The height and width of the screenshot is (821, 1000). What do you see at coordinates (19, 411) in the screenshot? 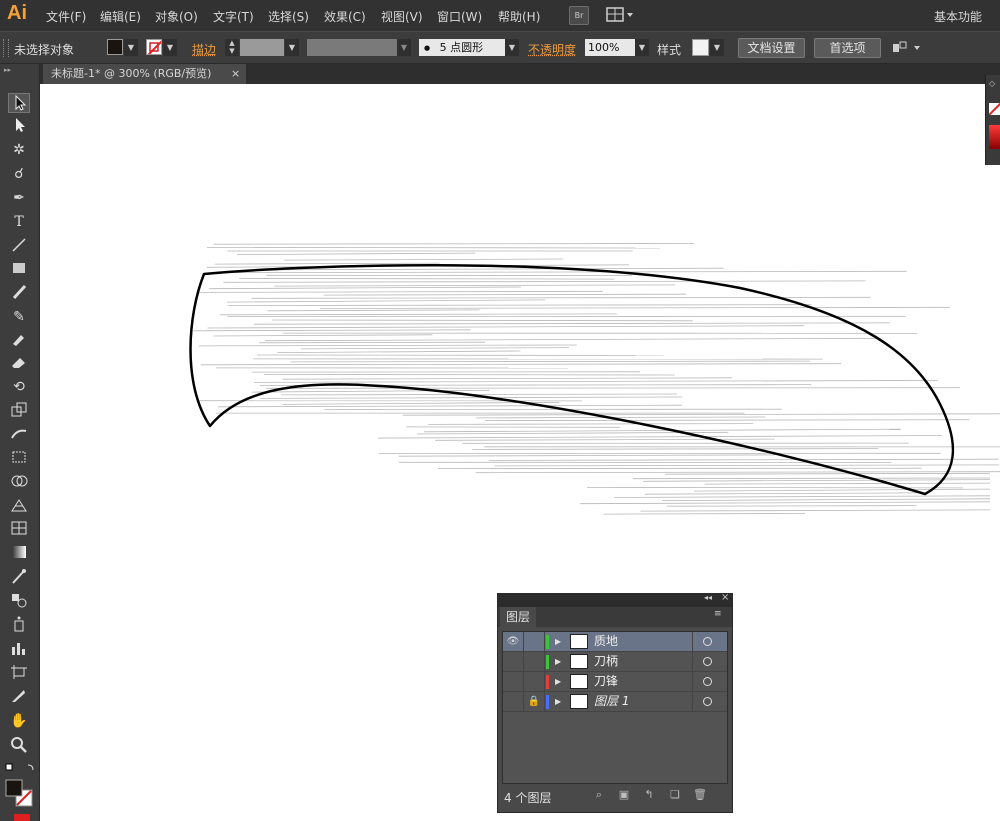
I see `scale-tool-icon` at bounding box center [19, 411].